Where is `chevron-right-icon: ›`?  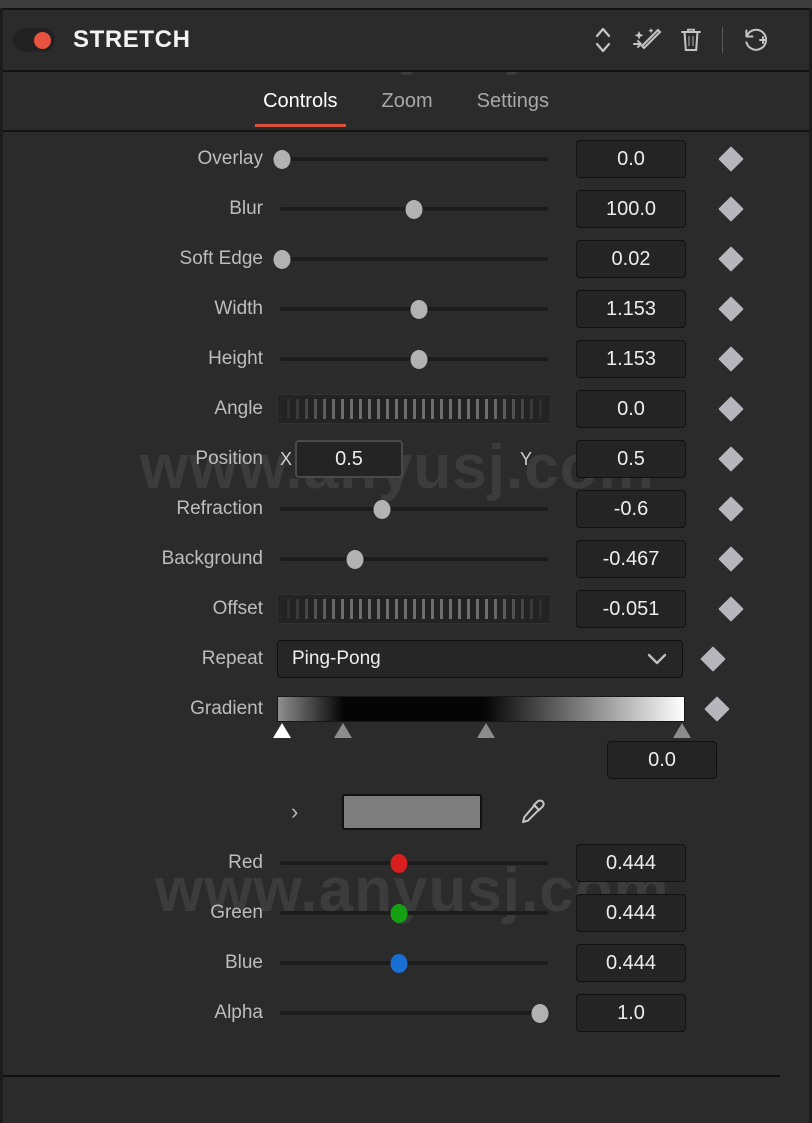
chevron-right-icon: › is located at coordinates (294, 812).